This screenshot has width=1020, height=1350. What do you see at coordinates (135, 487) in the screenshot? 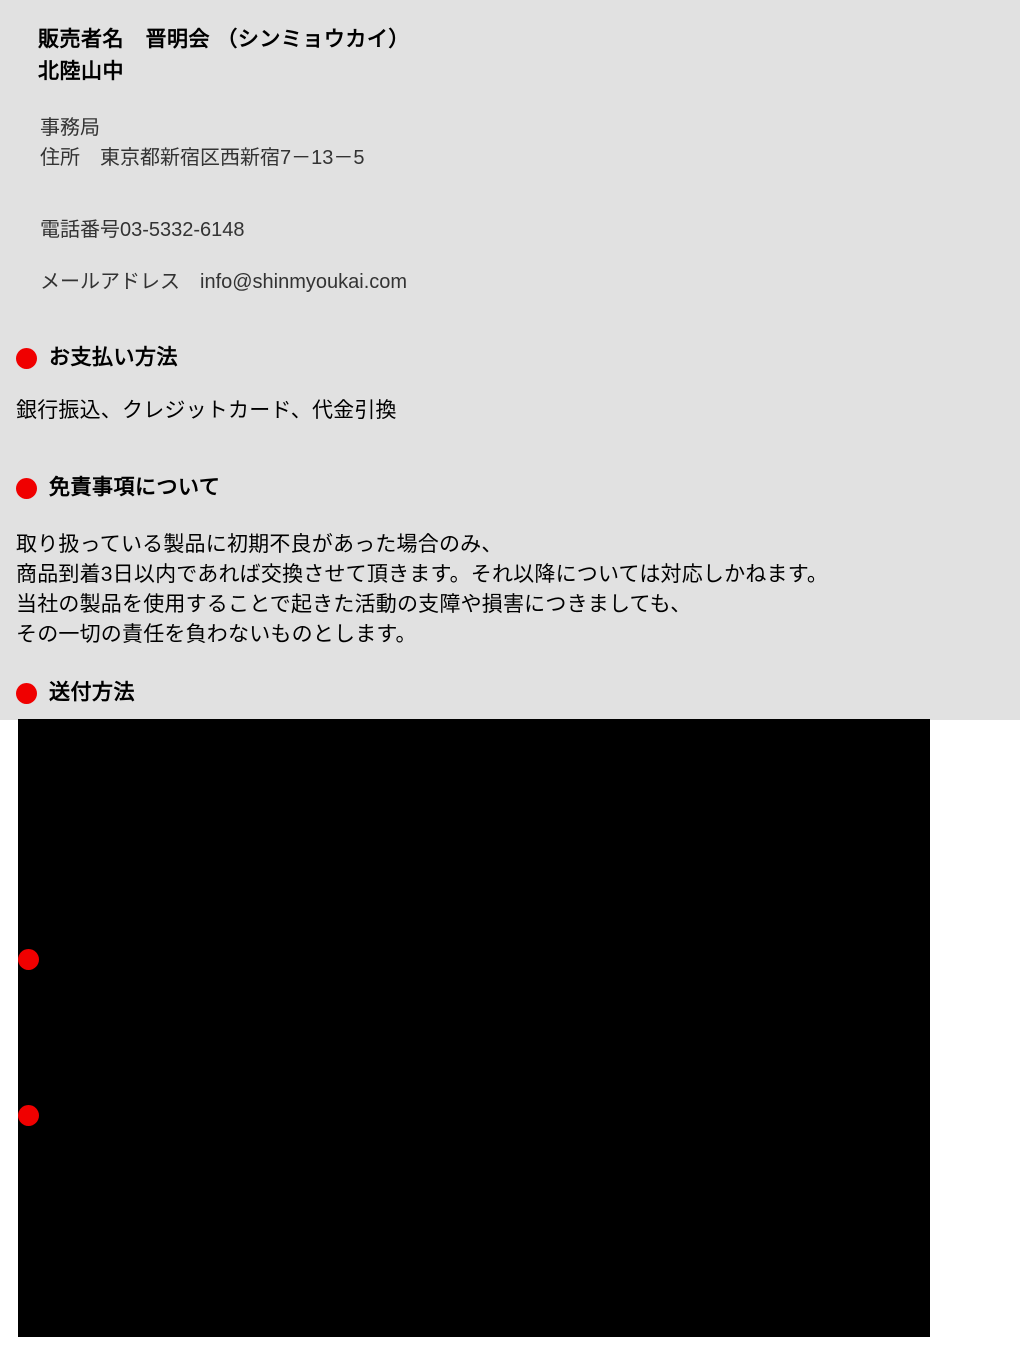
I see `section-heading-disclaimer-label: 免責事項について` at bounding box center [135, 487].